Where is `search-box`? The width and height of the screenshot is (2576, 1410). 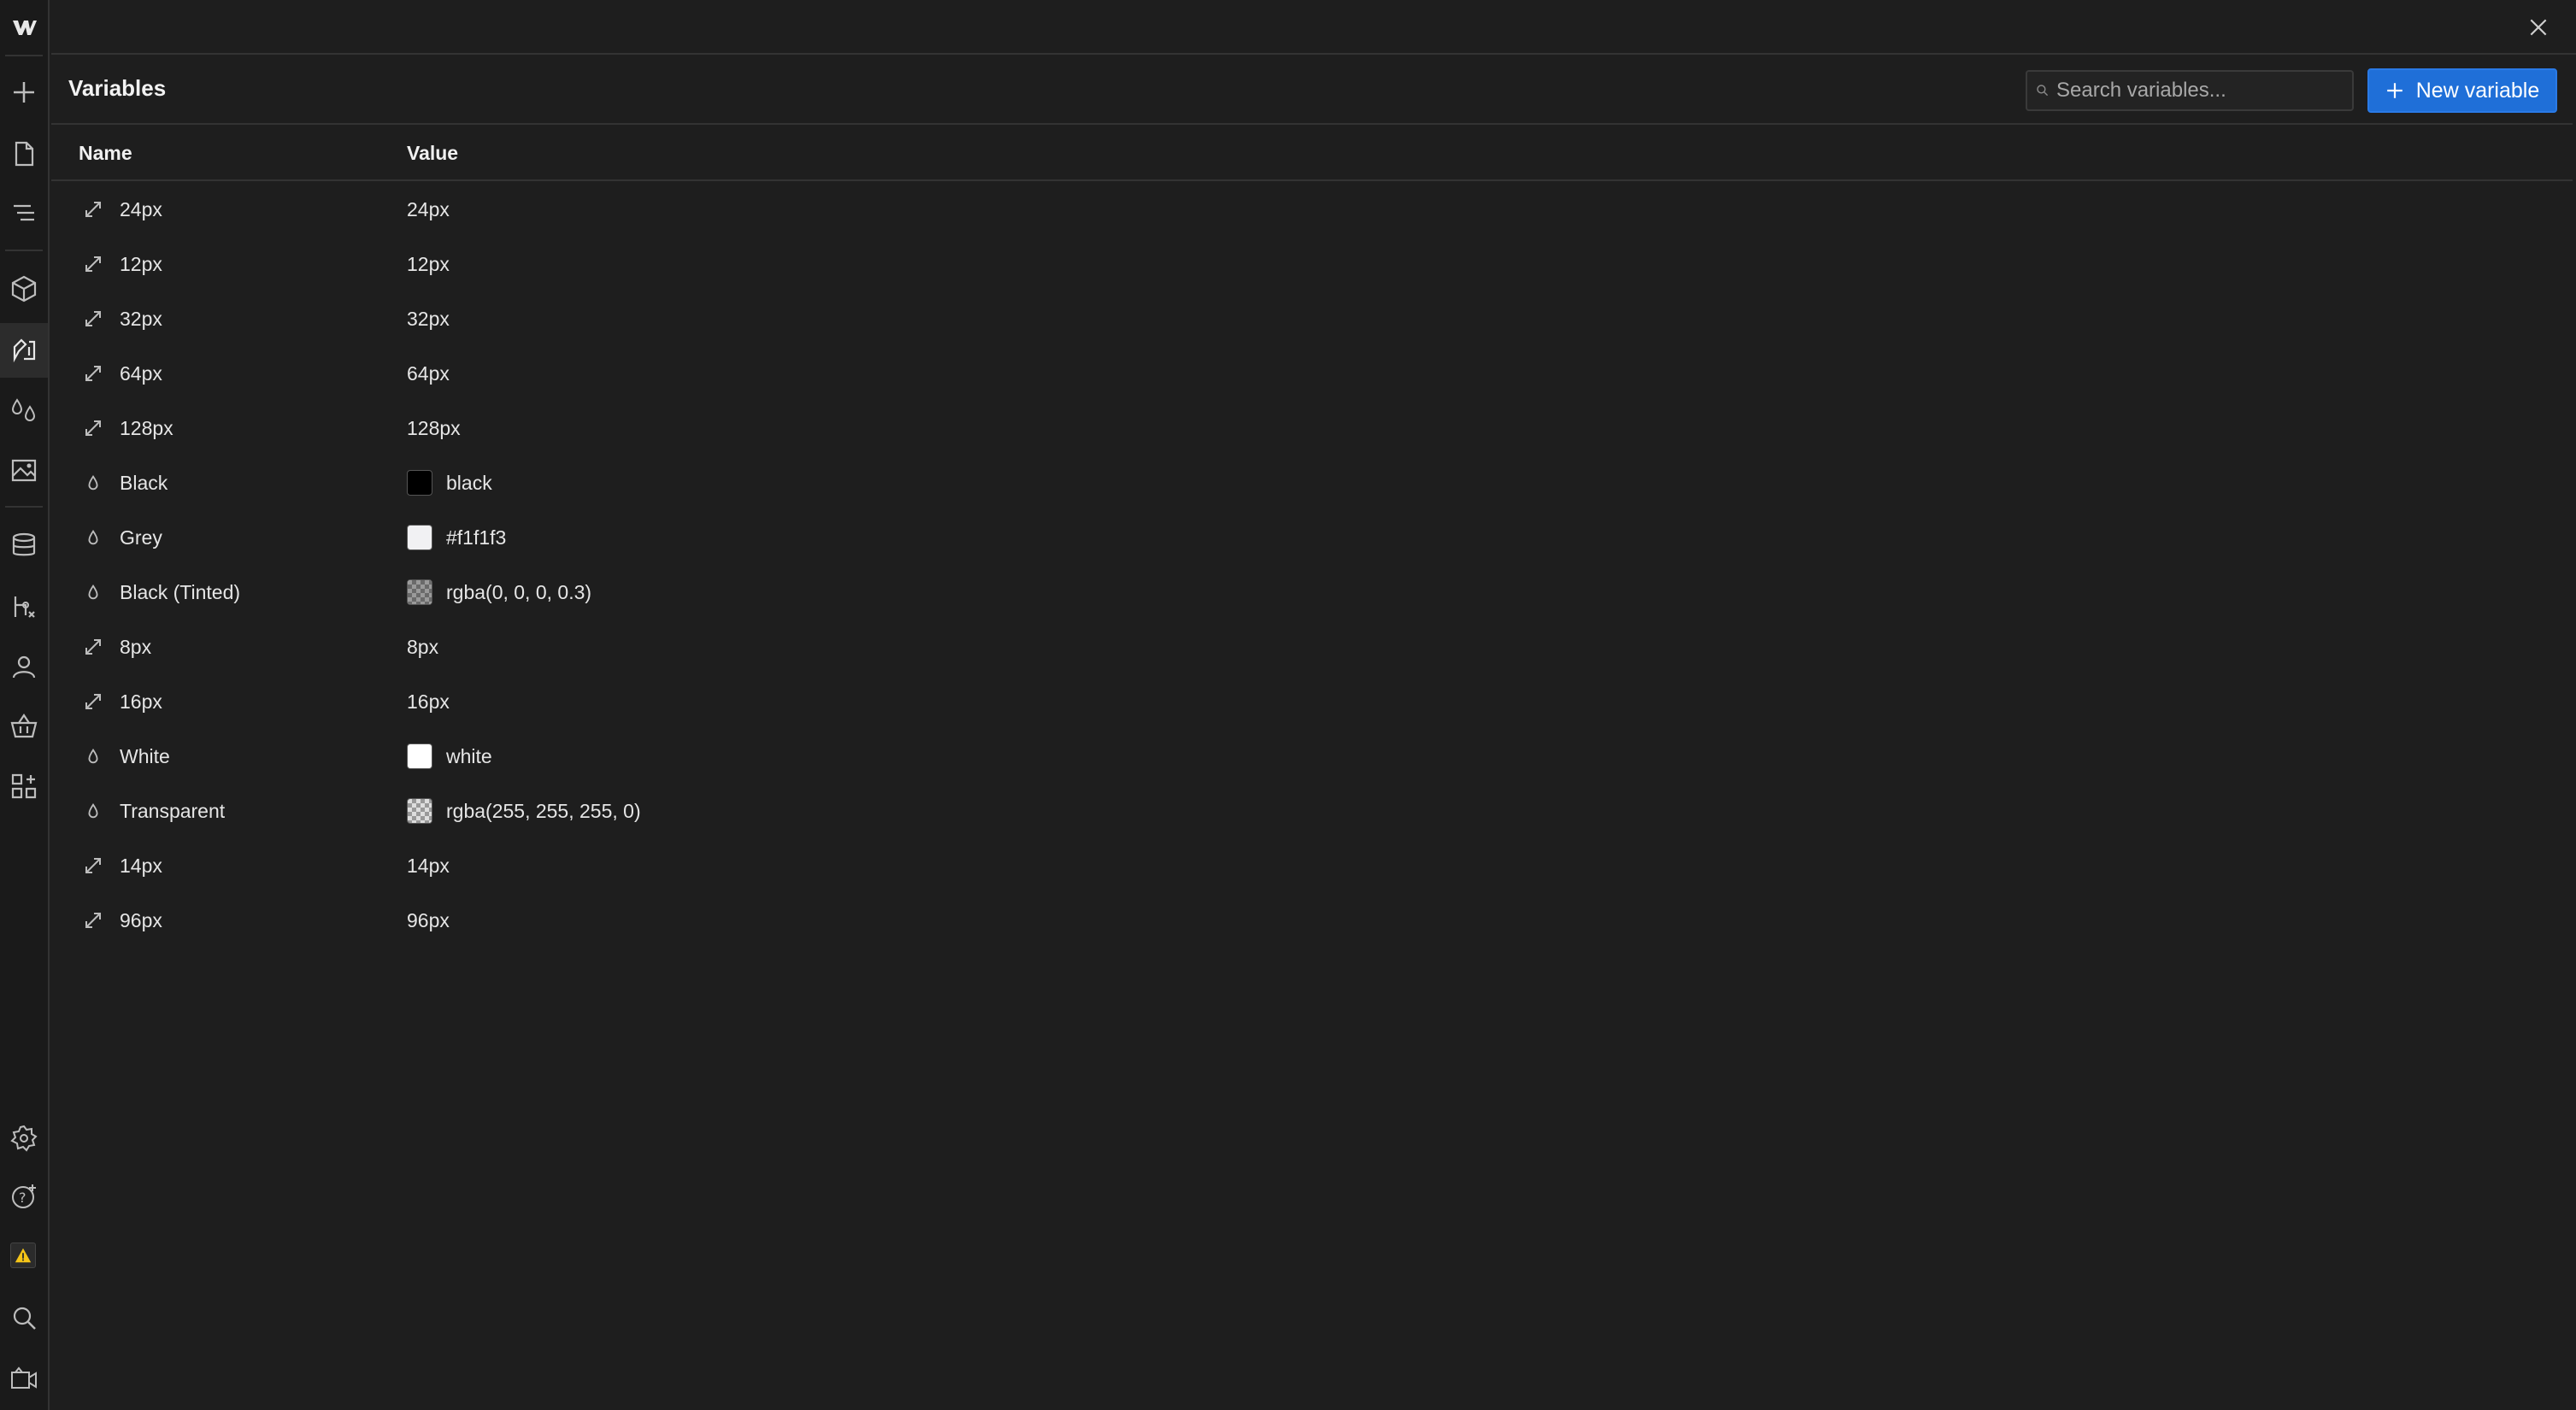
search-box is located at coordinates (2190, 90).